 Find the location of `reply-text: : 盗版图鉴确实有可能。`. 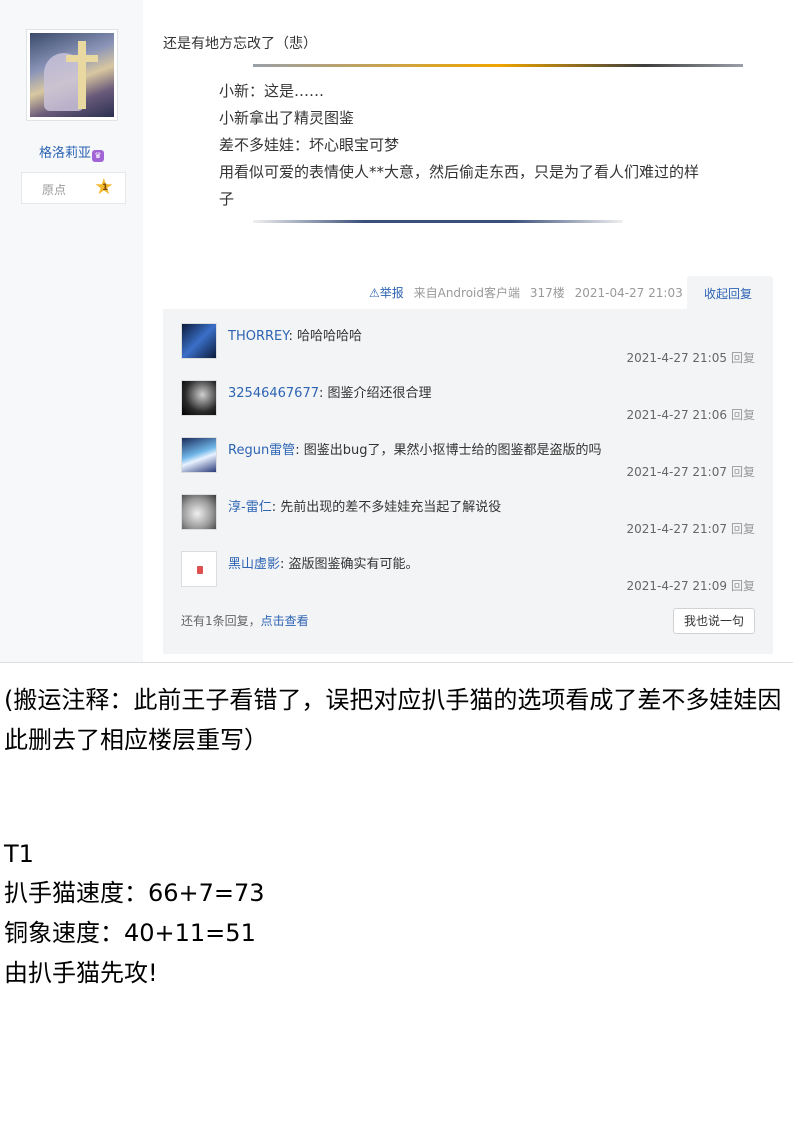

reply-text: : 盗版图鉴确实有可能。 is located at coordinates (349, 564).